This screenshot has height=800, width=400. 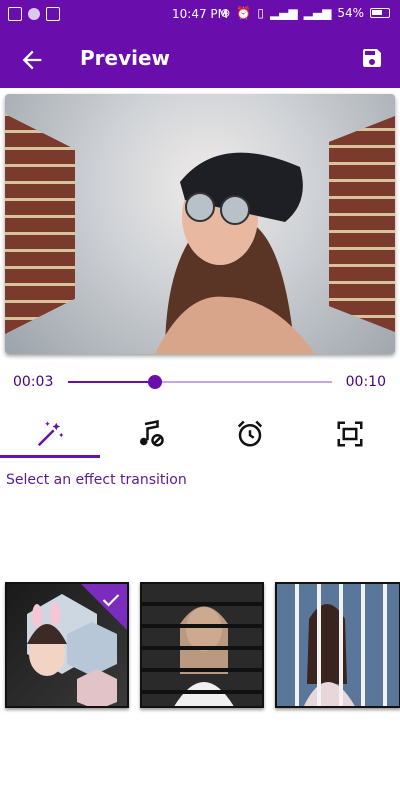 I want to click on horizontal-stripes-image, so click(x=202, y=645).